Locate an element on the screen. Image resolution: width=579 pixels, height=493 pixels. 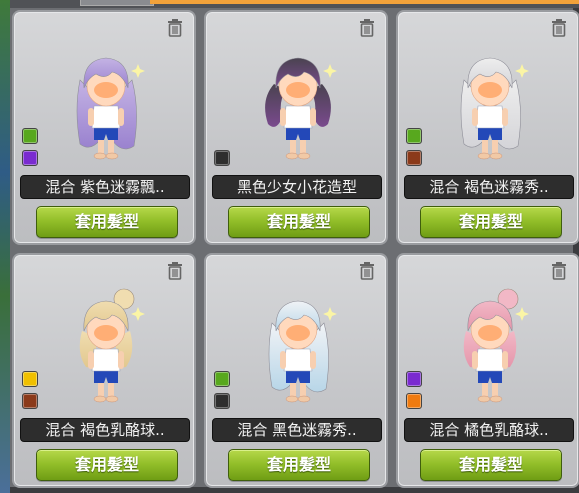
top-tab is located at coordinates (117, 3).